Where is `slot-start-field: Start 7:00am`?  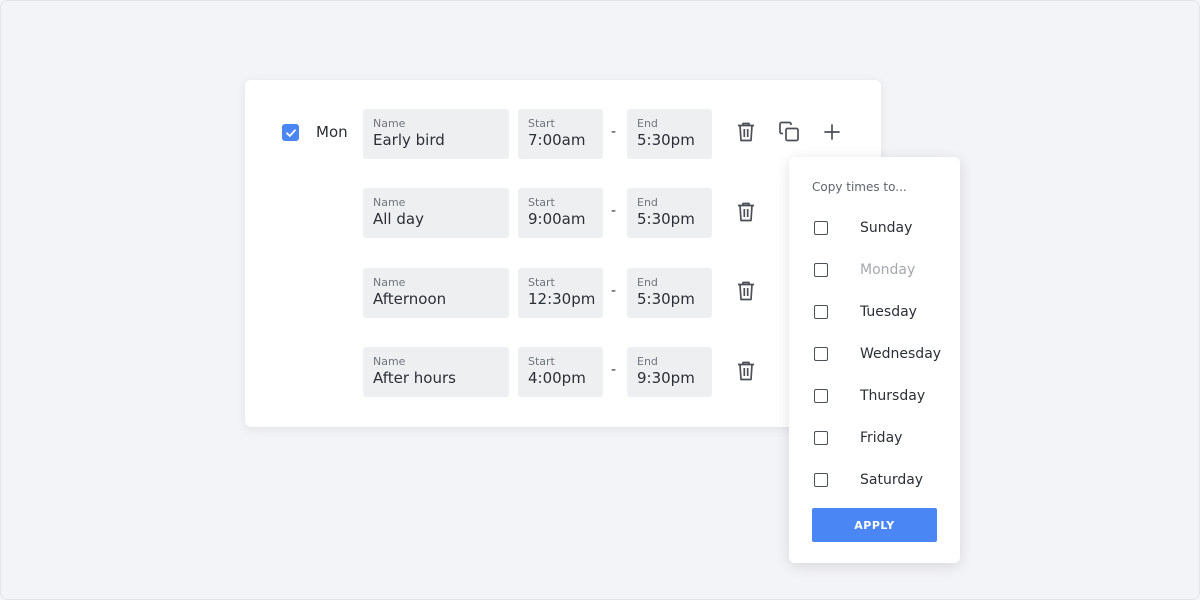 slot-start-field: Start 7:00am is located at coordinates (560, 134).